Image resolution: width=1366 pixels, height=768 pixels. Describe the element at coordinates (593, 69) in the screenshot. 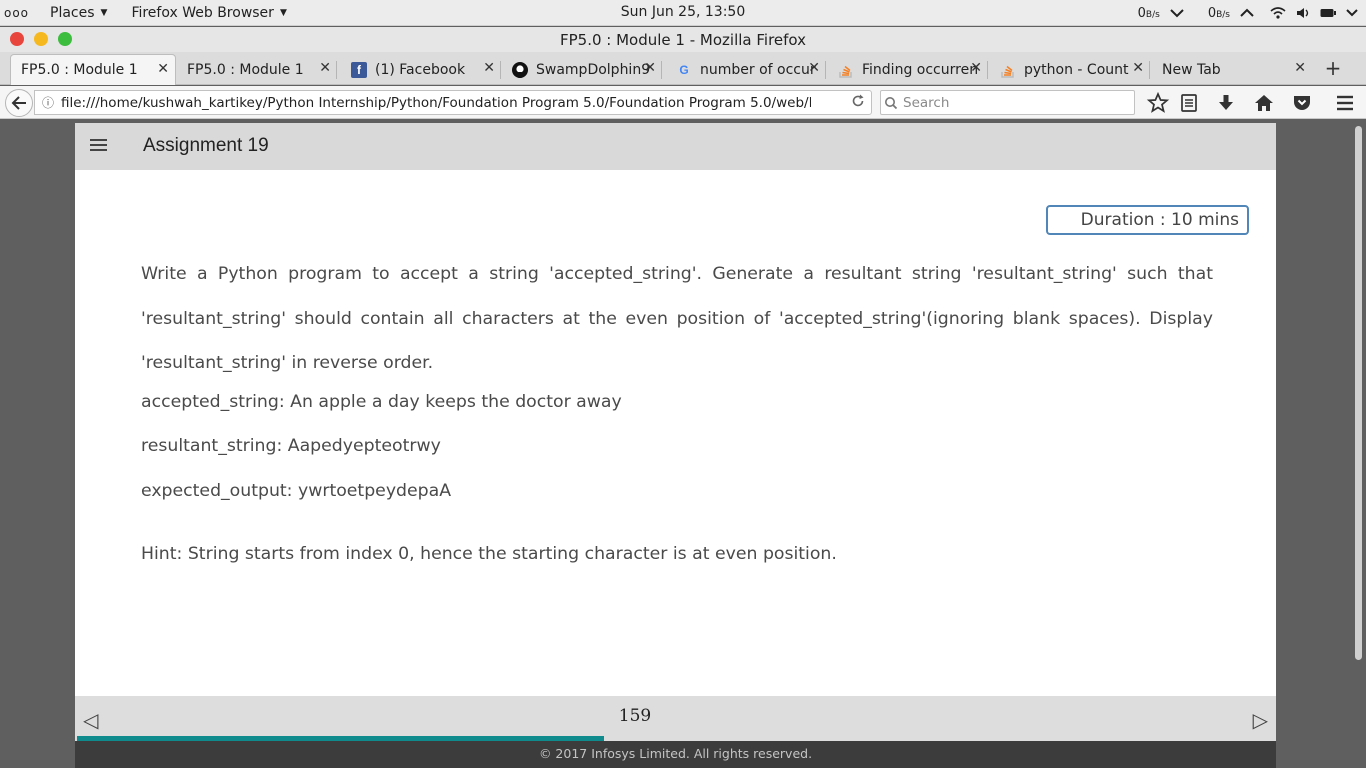

I see `tab-label: SwampDolphin9` at that location.